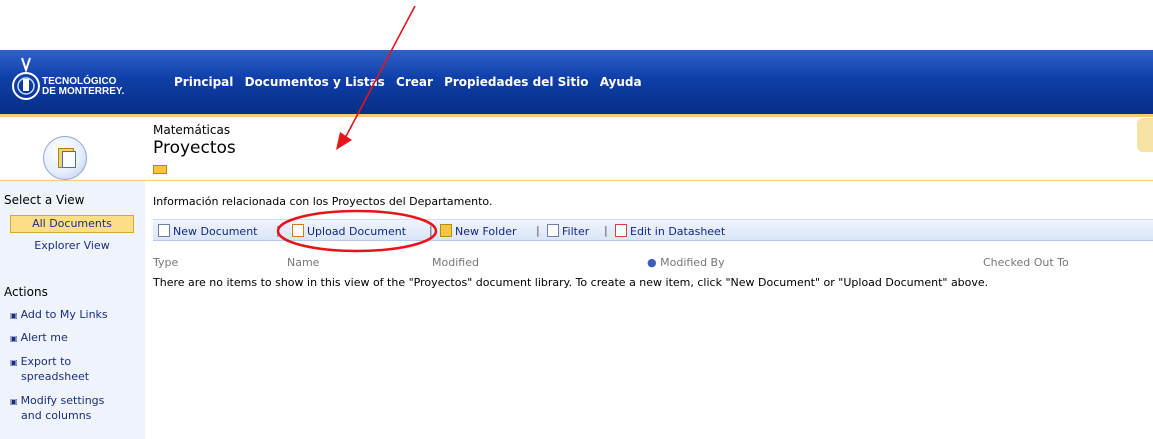  Describe the element at coordinates (621, 230) in the screenshot. I see `datasheet-icon` at that location.